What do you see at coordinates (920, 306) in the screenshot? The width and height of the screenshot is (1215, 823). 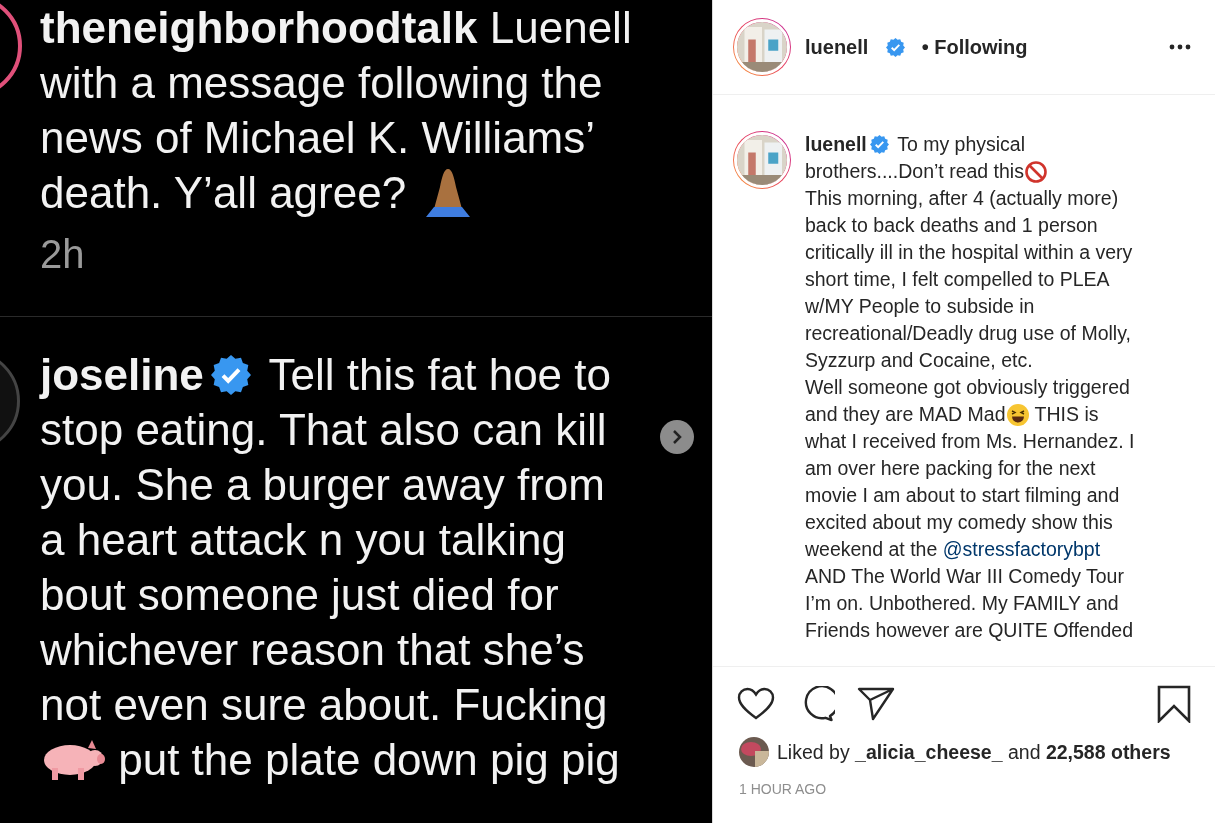 I see `caption-text: w/MY People to subside in` at bounding box center [920, 306].